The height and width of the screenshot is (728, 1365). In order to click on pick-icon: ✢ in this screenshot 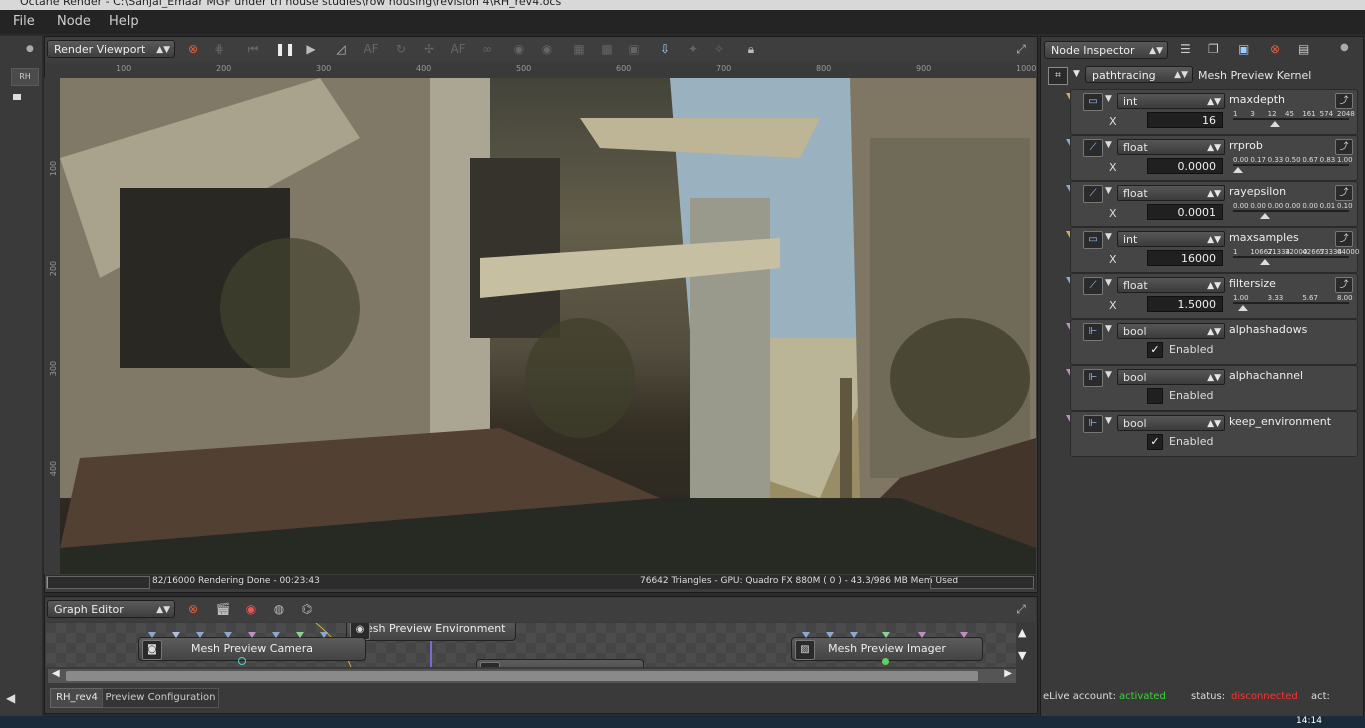, I will do `click(429, 49)`.